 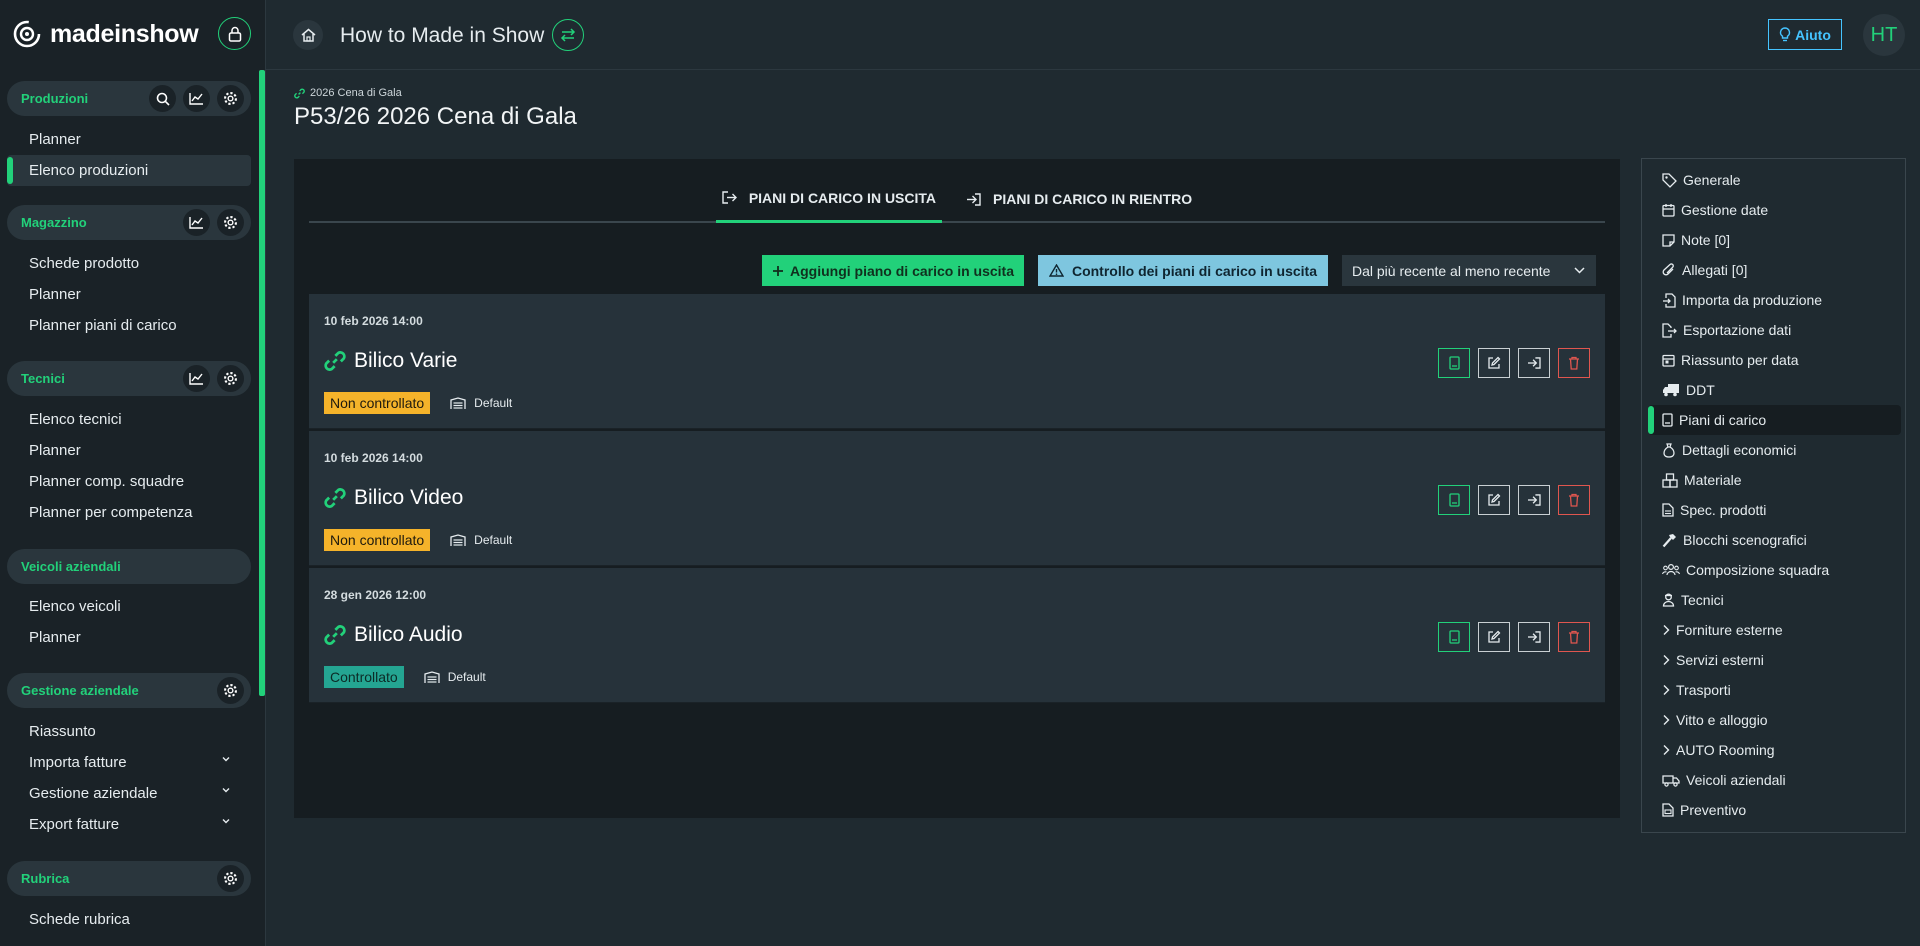 What do you see at coordinates (55, 637) in the screenshot?
I see `sidebar-item-label: Planner` at bounding box center [55, 637].